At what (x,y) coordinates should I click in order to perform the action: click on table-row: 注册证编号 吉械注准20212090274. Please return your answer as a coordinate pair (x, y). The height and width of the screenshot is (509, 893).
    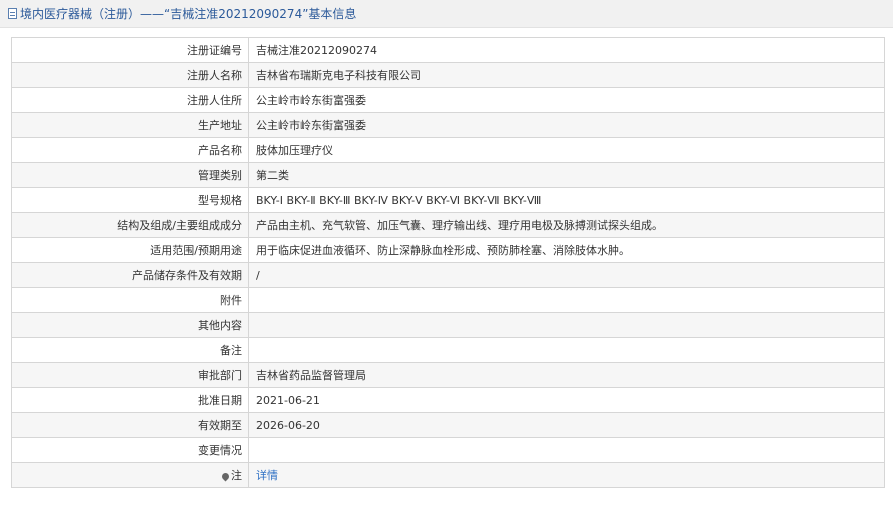
    Looking at the image, I should click on (448, 50).